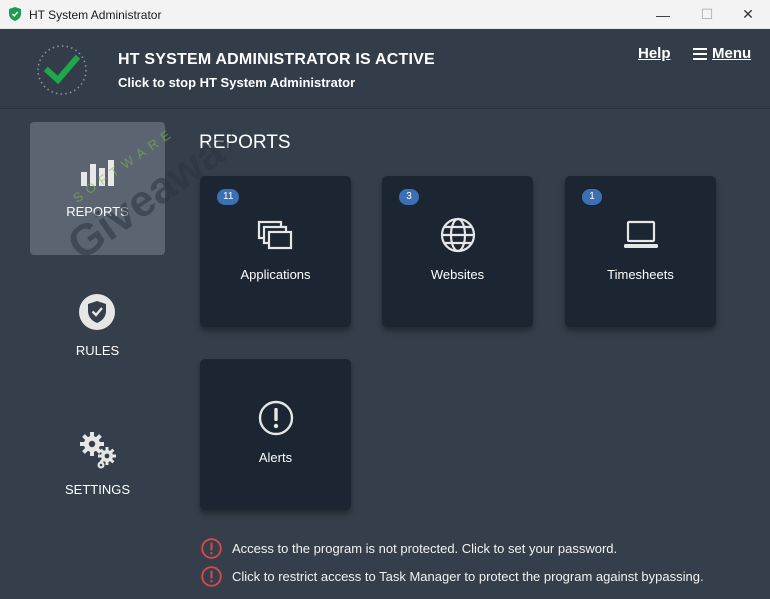 The image size is (770, 599). What do you see at coordinates (275, 457) in the screenshot?
I see `card-label: Alerts` at bounding box center [275, 457].